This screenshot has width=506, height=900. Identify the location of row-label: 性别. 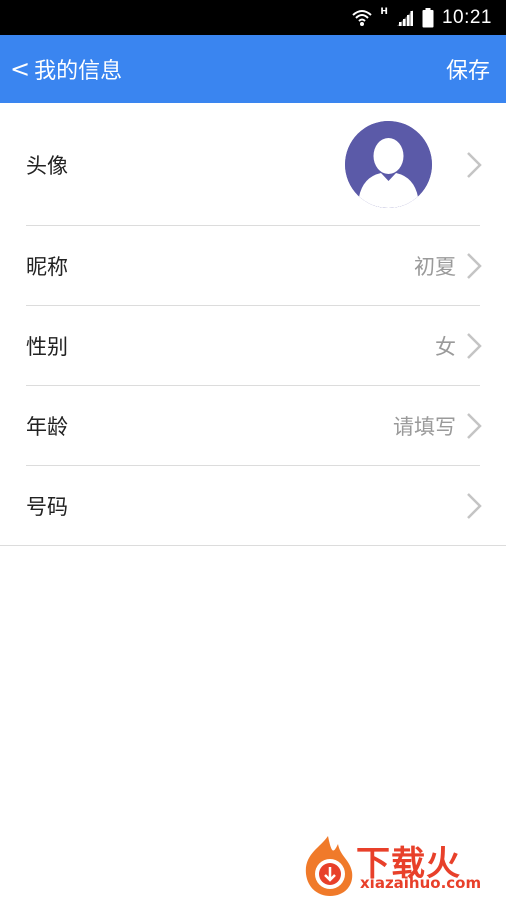
(47, 347).